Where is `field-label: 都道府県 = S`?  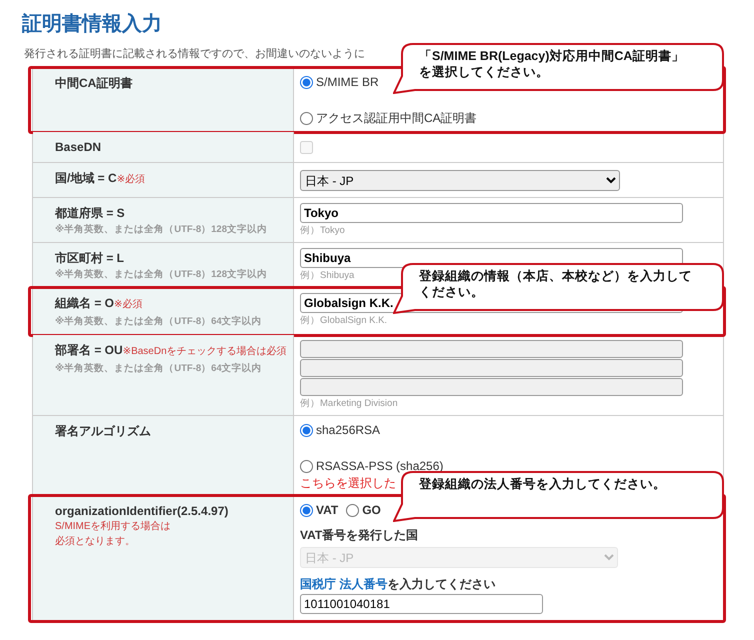 field-label: 都道府県 = S is located at coordinates (90, 213).